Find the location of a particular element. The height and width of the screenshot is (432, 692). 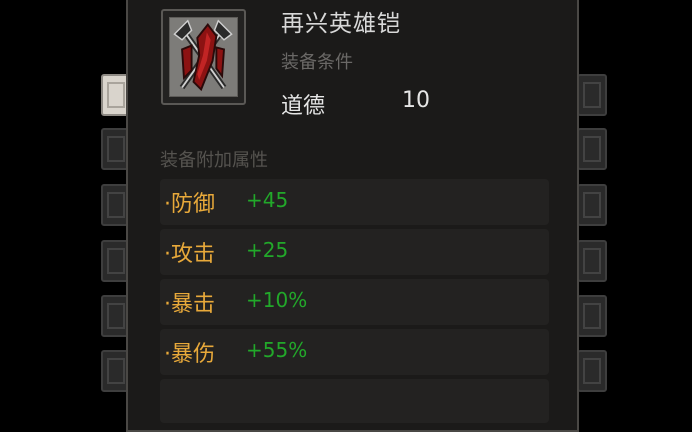

attribute-row: ·防御 +45 is located at coordinates (354, 202).